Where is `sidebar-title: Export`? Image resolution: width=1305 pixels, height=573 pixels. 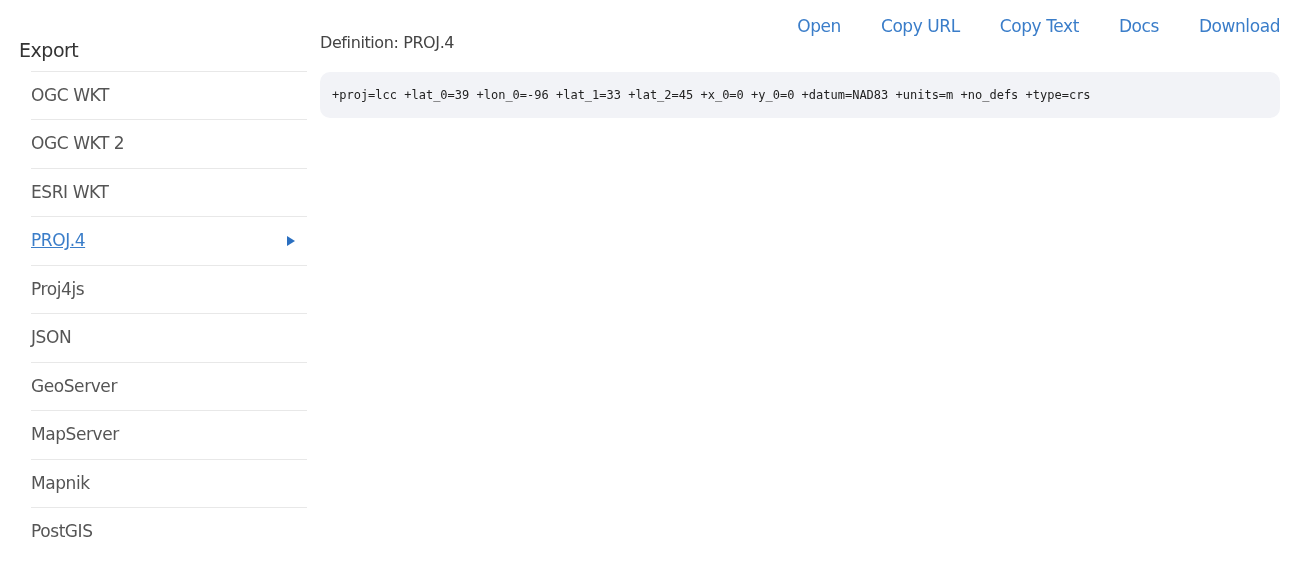
sidebar-title: Export is located at coordinates (49, 50).